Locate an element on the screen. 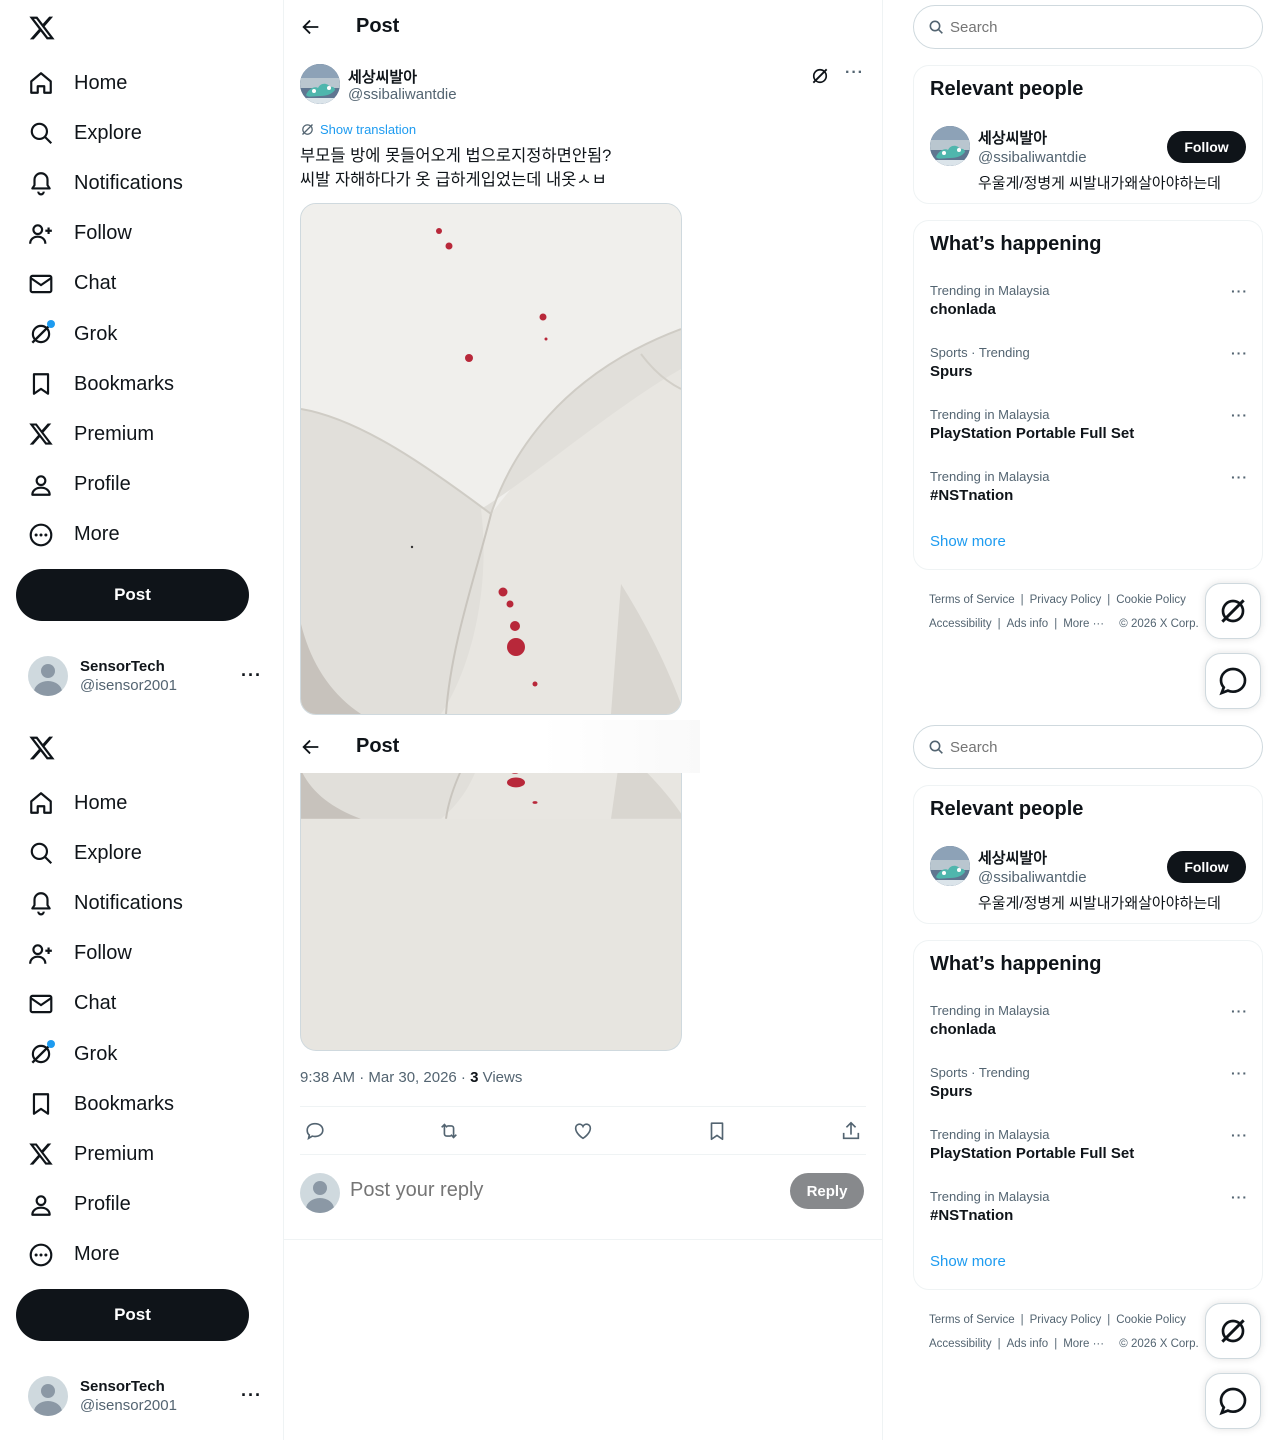 This screenshot has height=1440, width=1280. trend-name: Spurs is located at coordinates (951, 1091).